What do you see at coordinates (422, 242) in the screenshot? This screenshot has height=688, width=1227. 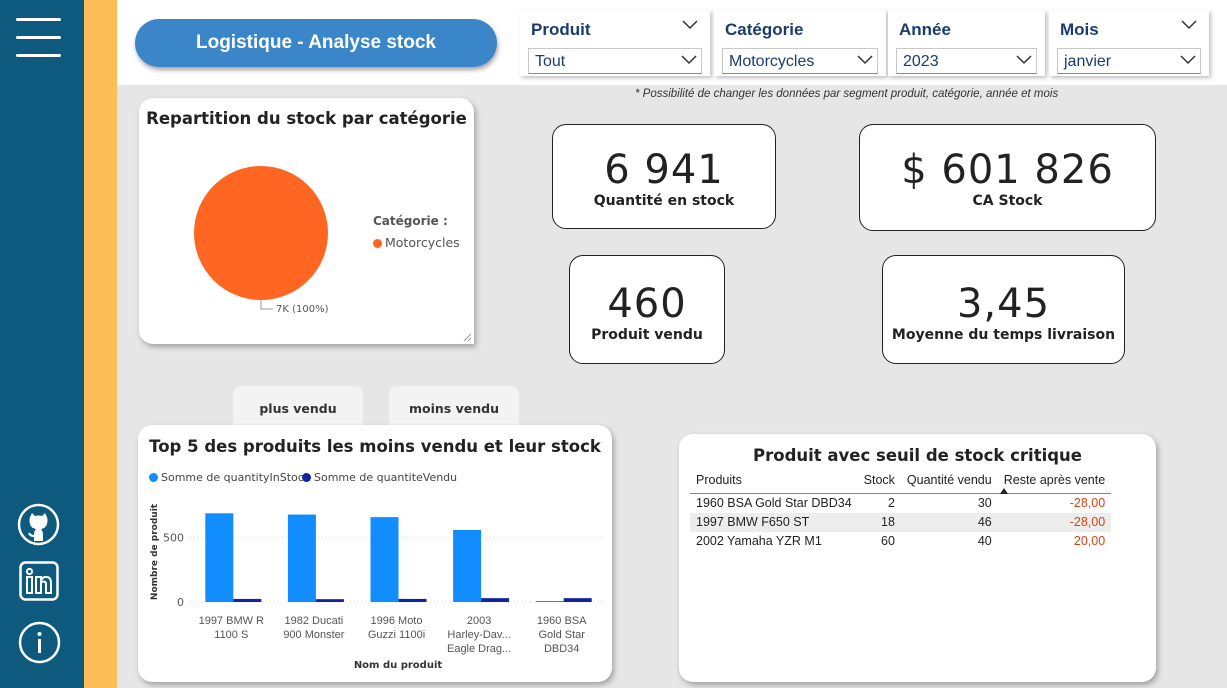 I see `pie-legend-label: Motorcycles` at bounding box center [422, 242].